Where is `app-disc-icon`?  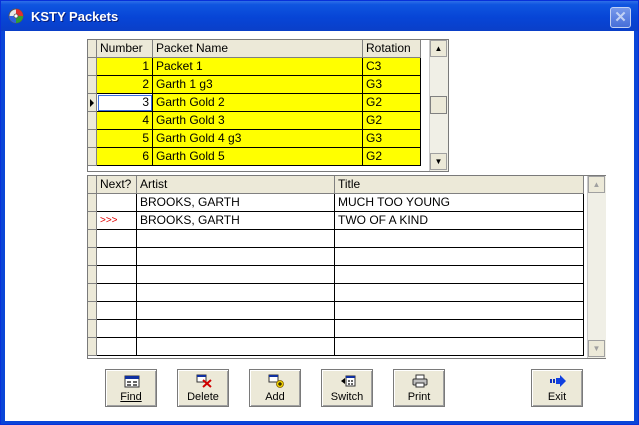 app-disc-icon is located at coordinates (16, 16).